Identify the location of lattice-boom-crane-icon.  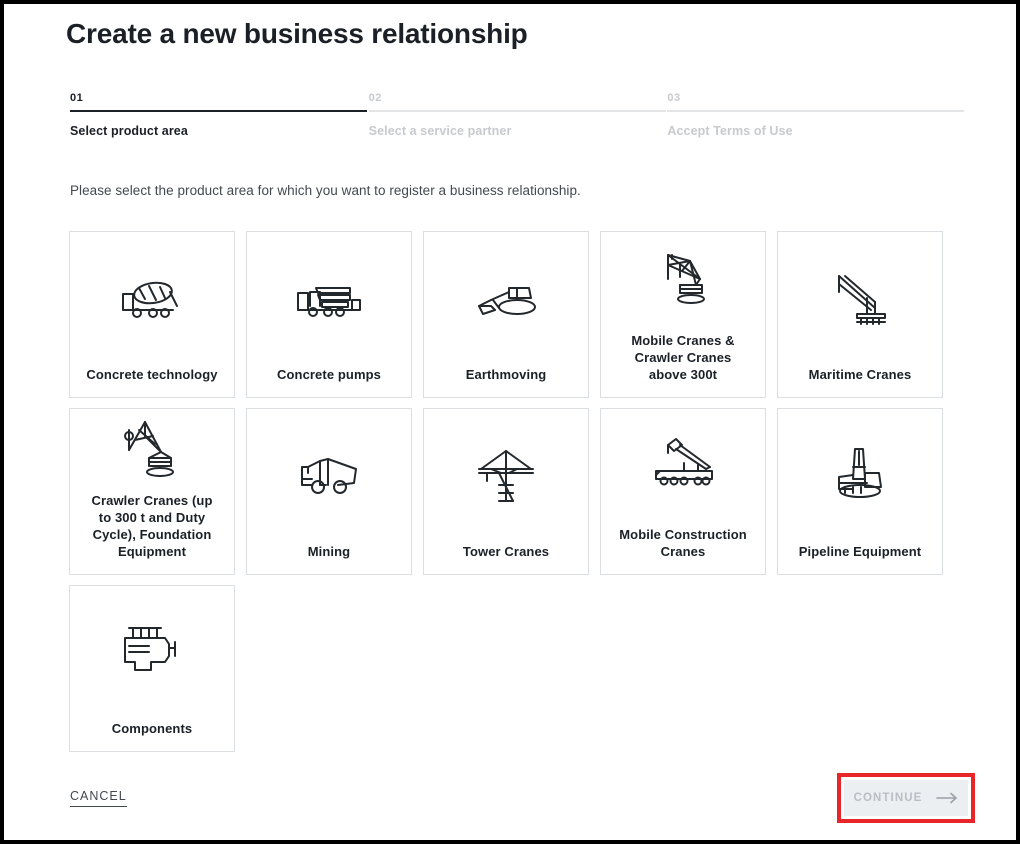
(683, 282).